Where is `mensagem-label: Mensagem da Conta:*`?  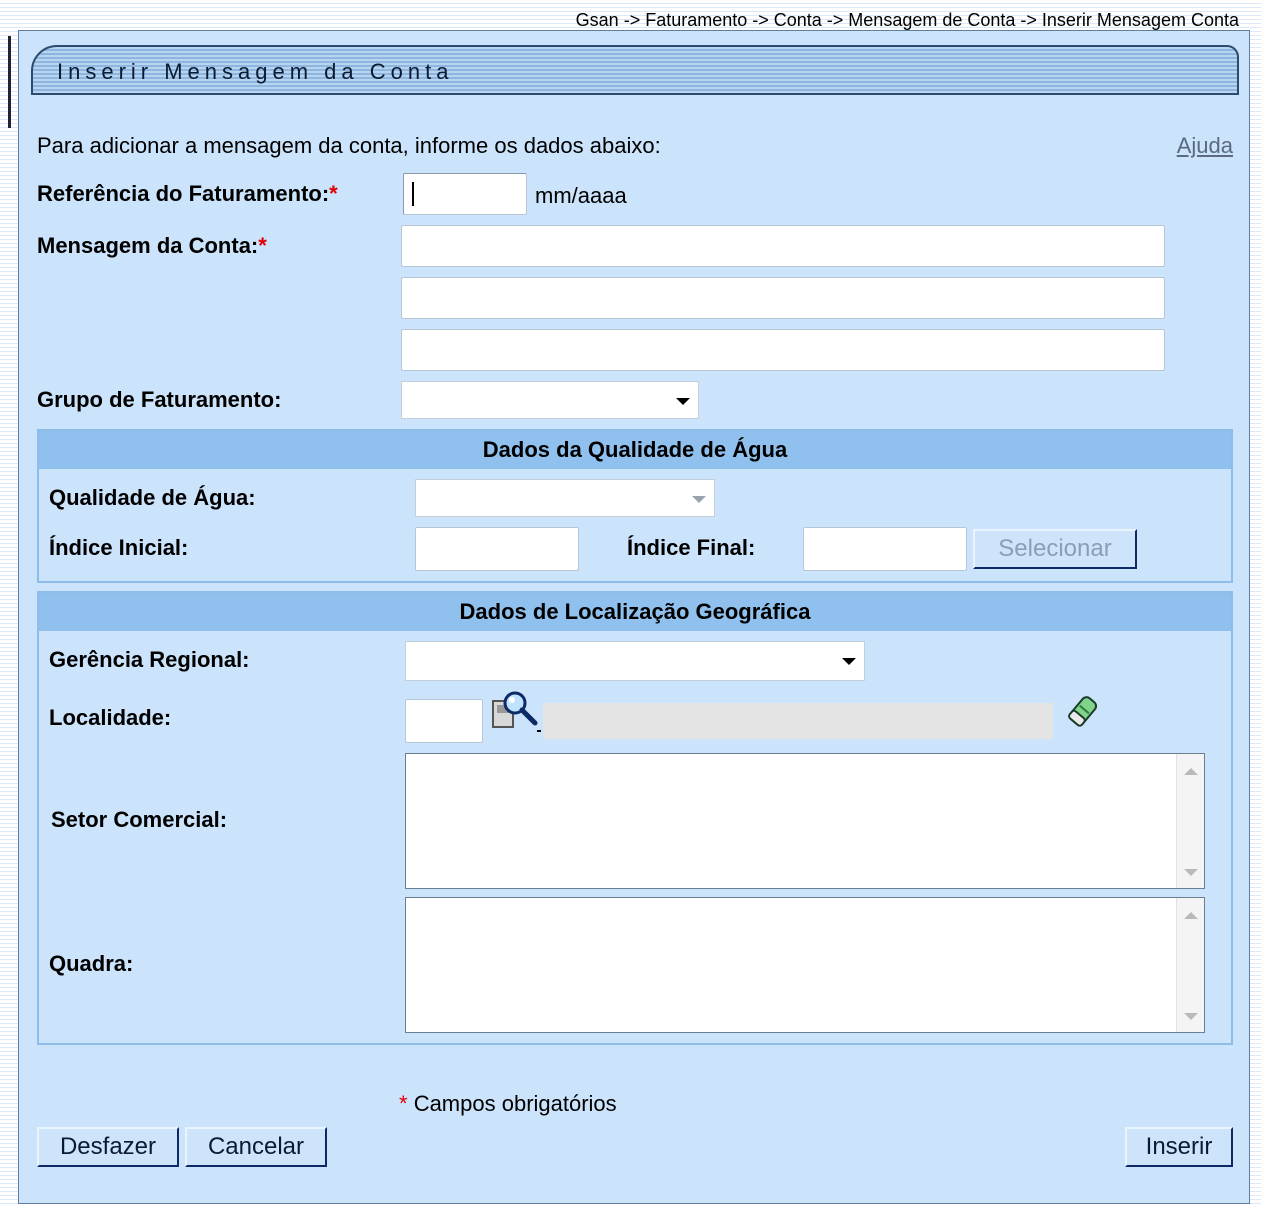
mensagem-label: Mensagem da Conta:* is located at coordinates (152, 245).